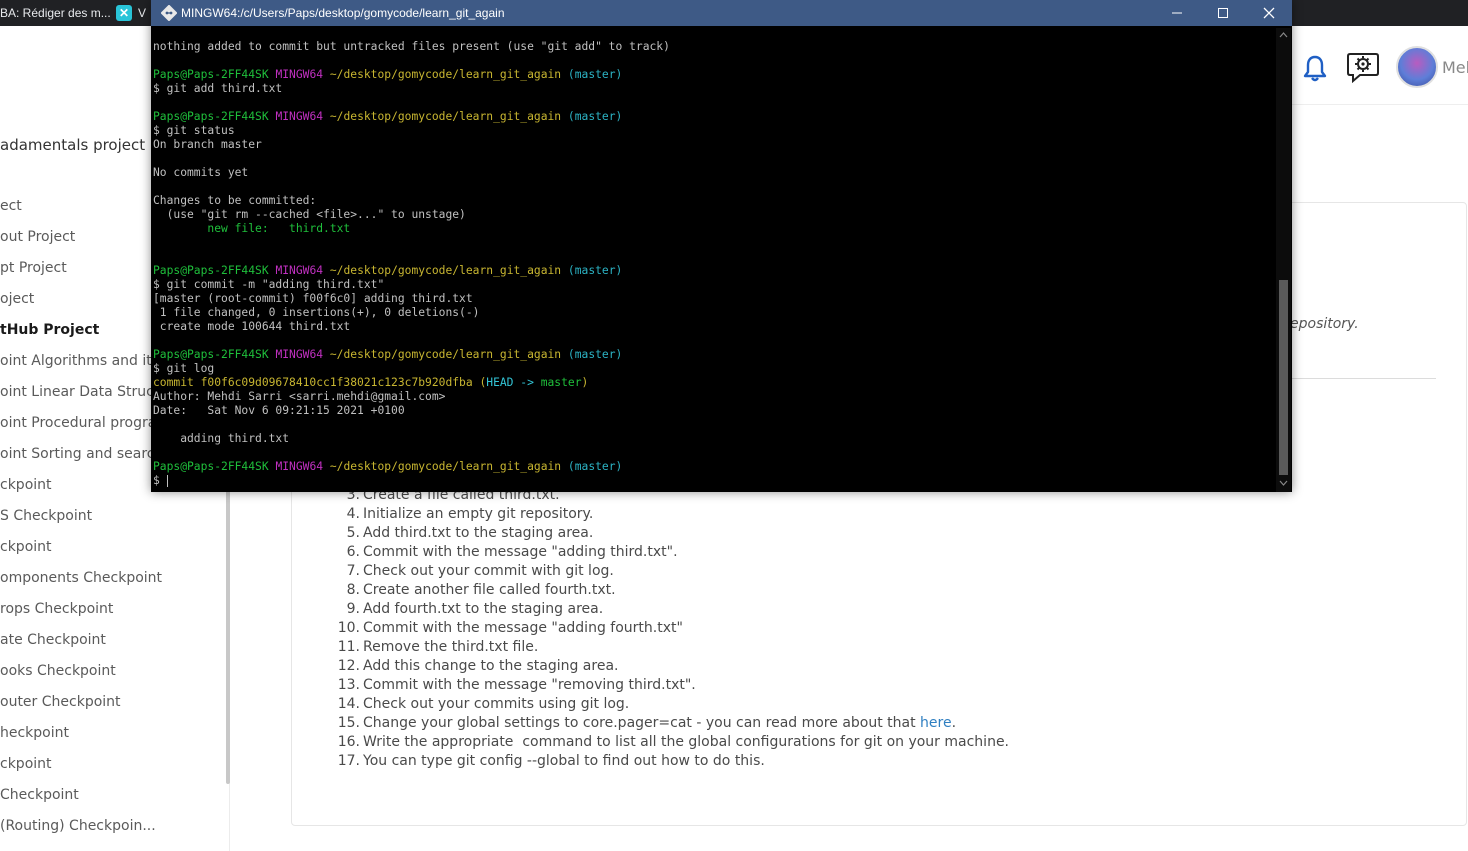 The height and width of the screenshot is (851, 1468). What do you see at coordinates (713, 327) in the screenshot?
I see `terminal-line: create mode 100644 third.txt` at bounding box center [713, 327].